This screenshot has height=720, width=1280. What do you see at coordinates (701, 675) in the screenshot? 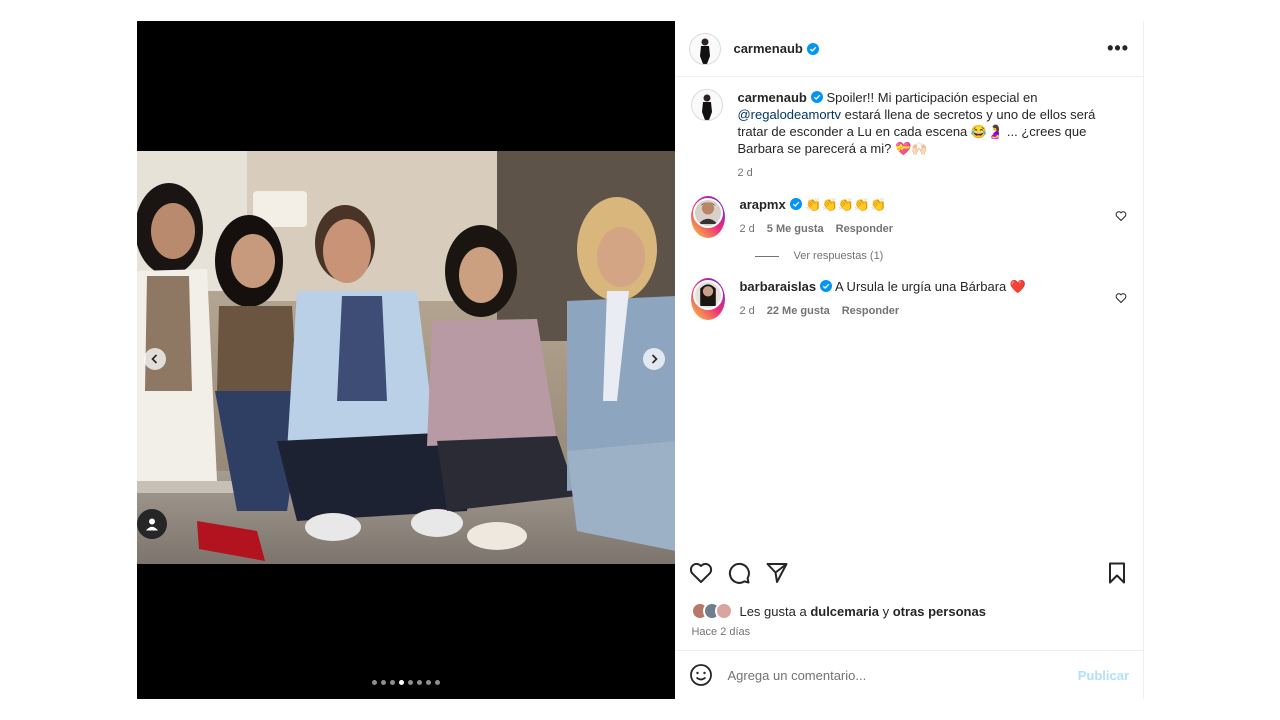
I see `emoji-icon` at bounding box center [701, 675].